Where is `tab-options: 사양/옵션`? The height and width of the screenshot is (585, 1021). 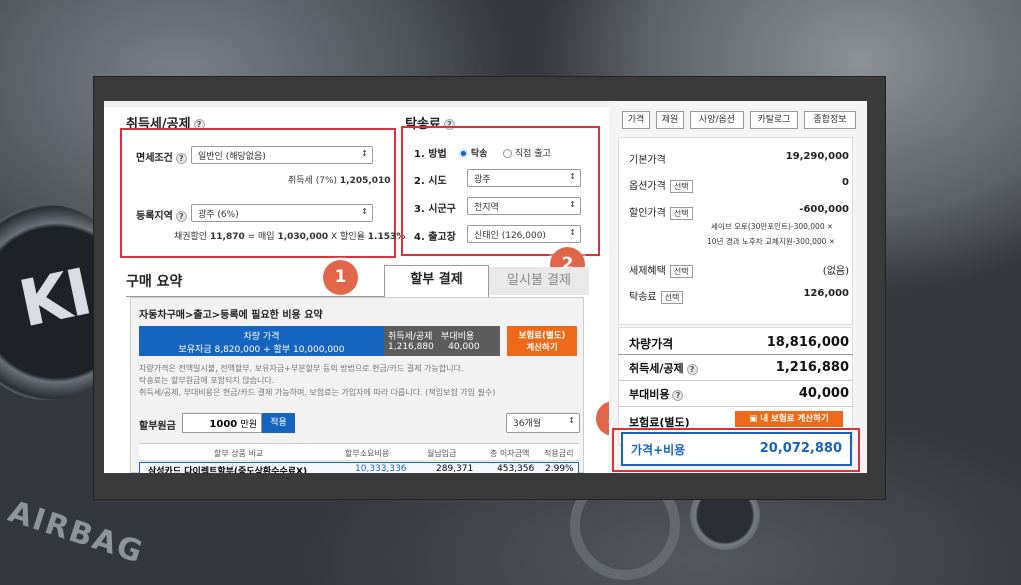 tab-options: 사양/옵션 is located at coordinates (717, 120).